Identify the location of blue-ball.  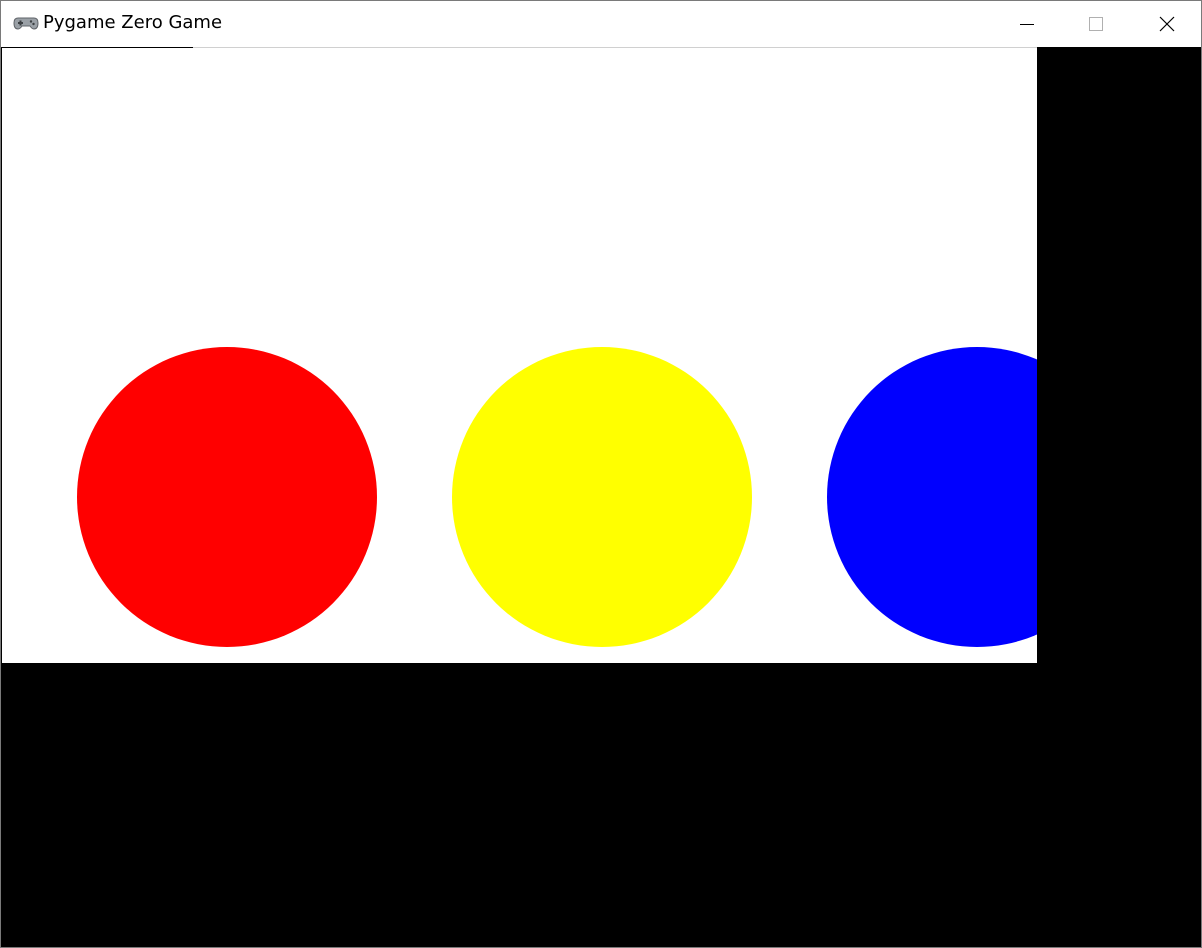
(932, 497).